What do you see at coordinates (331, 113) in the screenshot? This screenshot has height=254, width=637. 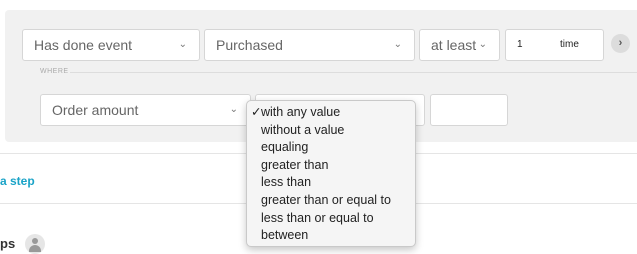 I see `dropdown-option: ✓ with any value` at bounding box center [331, 113].